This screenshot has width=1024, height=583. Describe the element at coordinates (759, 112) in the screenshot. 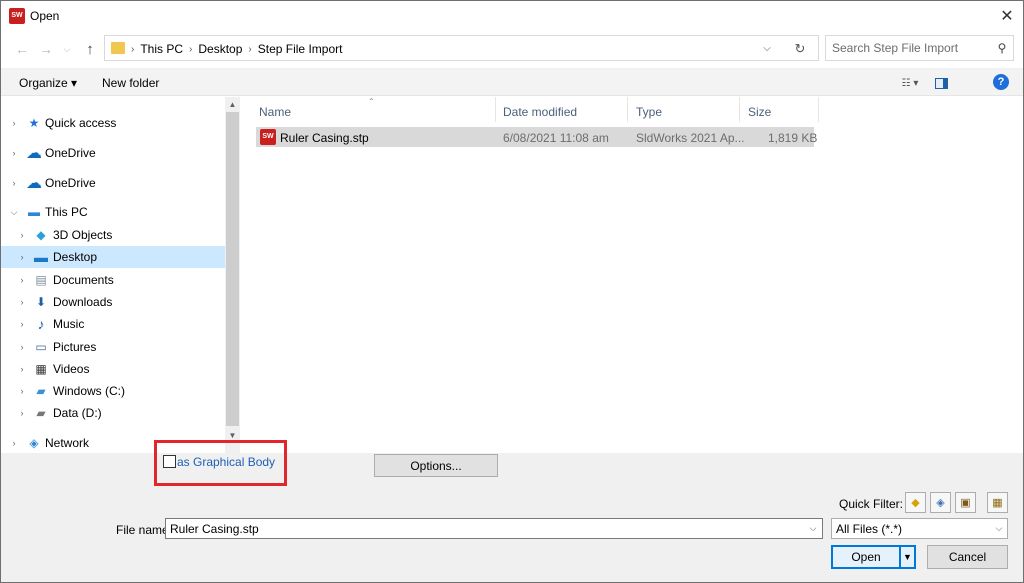

I see `column-header-size: Size` at that location.